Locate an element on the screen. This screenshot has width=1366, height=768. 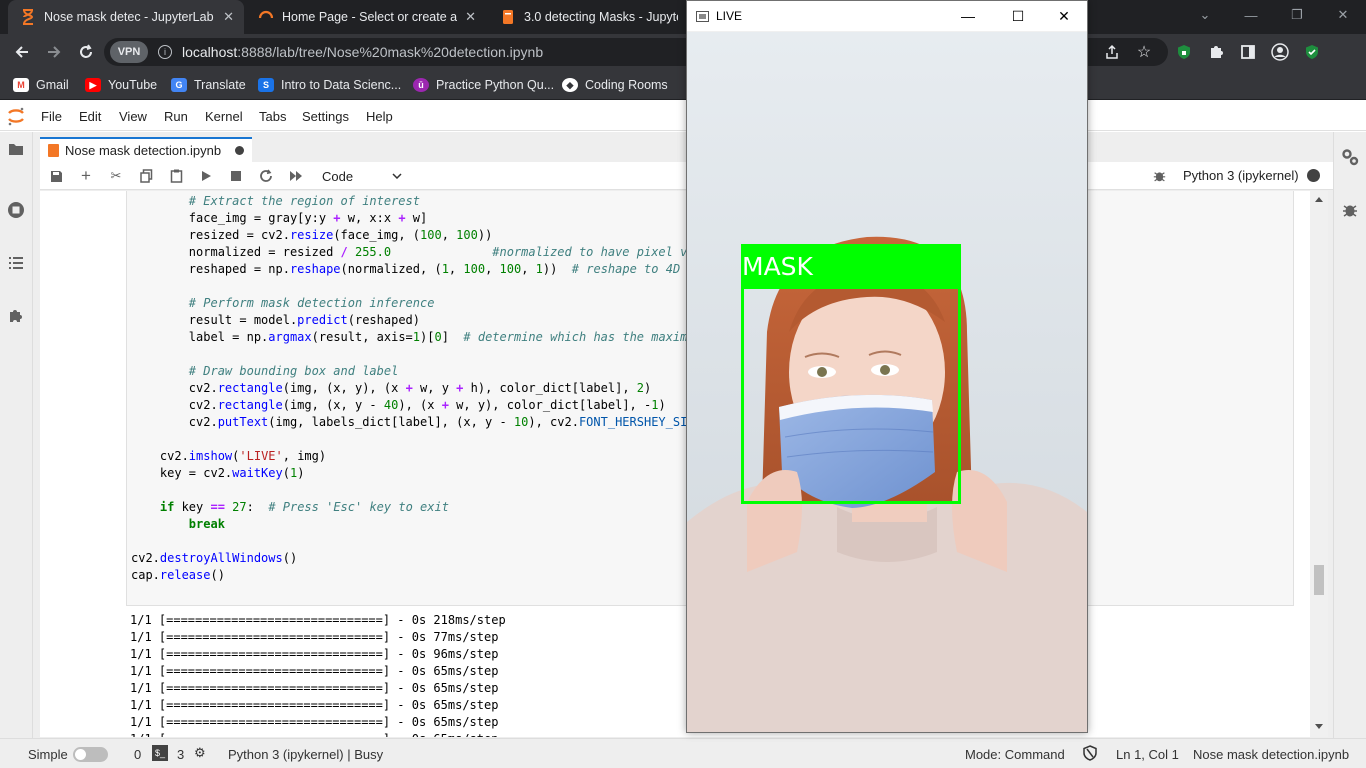
table-of-contents-icon is located at coordinates (16, 263).